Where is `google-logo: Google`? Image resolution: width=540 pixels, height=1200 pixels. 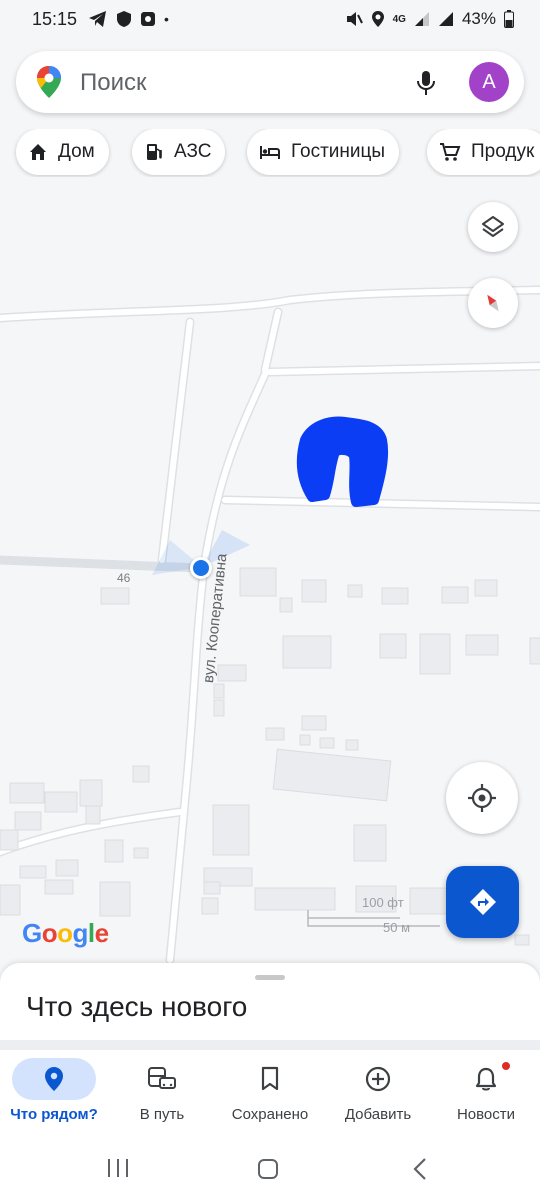
google-logo: Google is located at coordinates (65, 933).